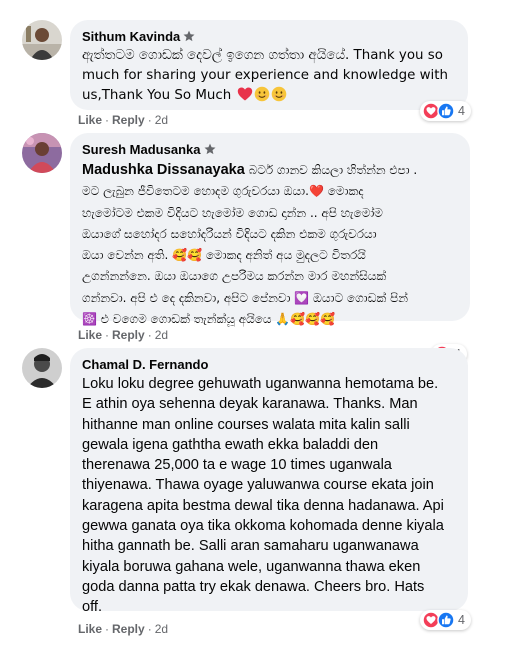  What do you see at coordinates (270, 149) in the screenshot?
I see `author-name: Suresh Madusanka` at bounding box center [270, 149].